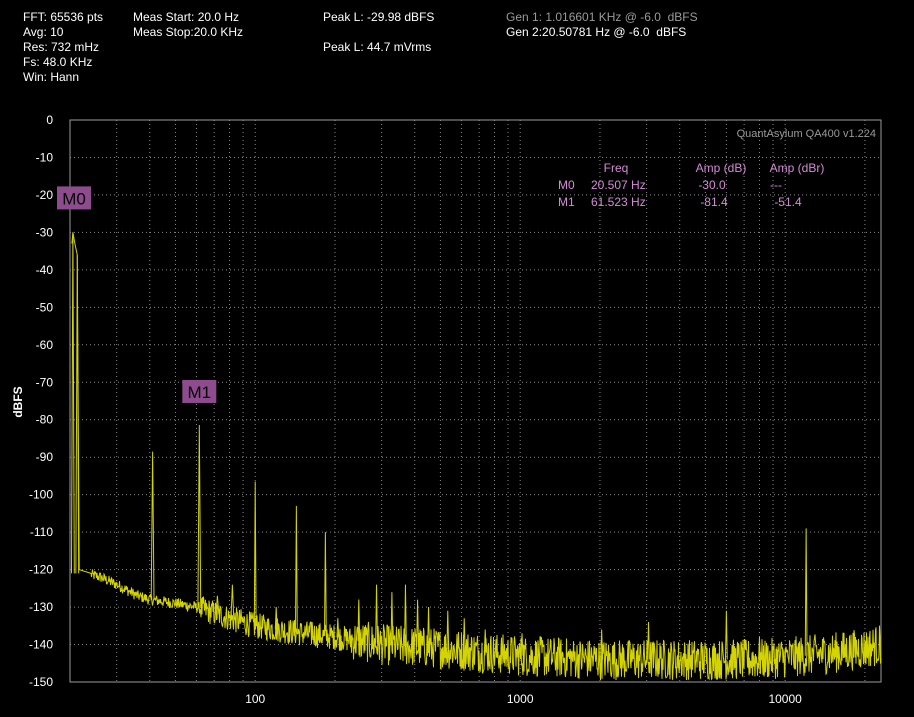 This screenshot has height=717, width=914. I want to click on y-tick-label: -30, so click(45, 232).